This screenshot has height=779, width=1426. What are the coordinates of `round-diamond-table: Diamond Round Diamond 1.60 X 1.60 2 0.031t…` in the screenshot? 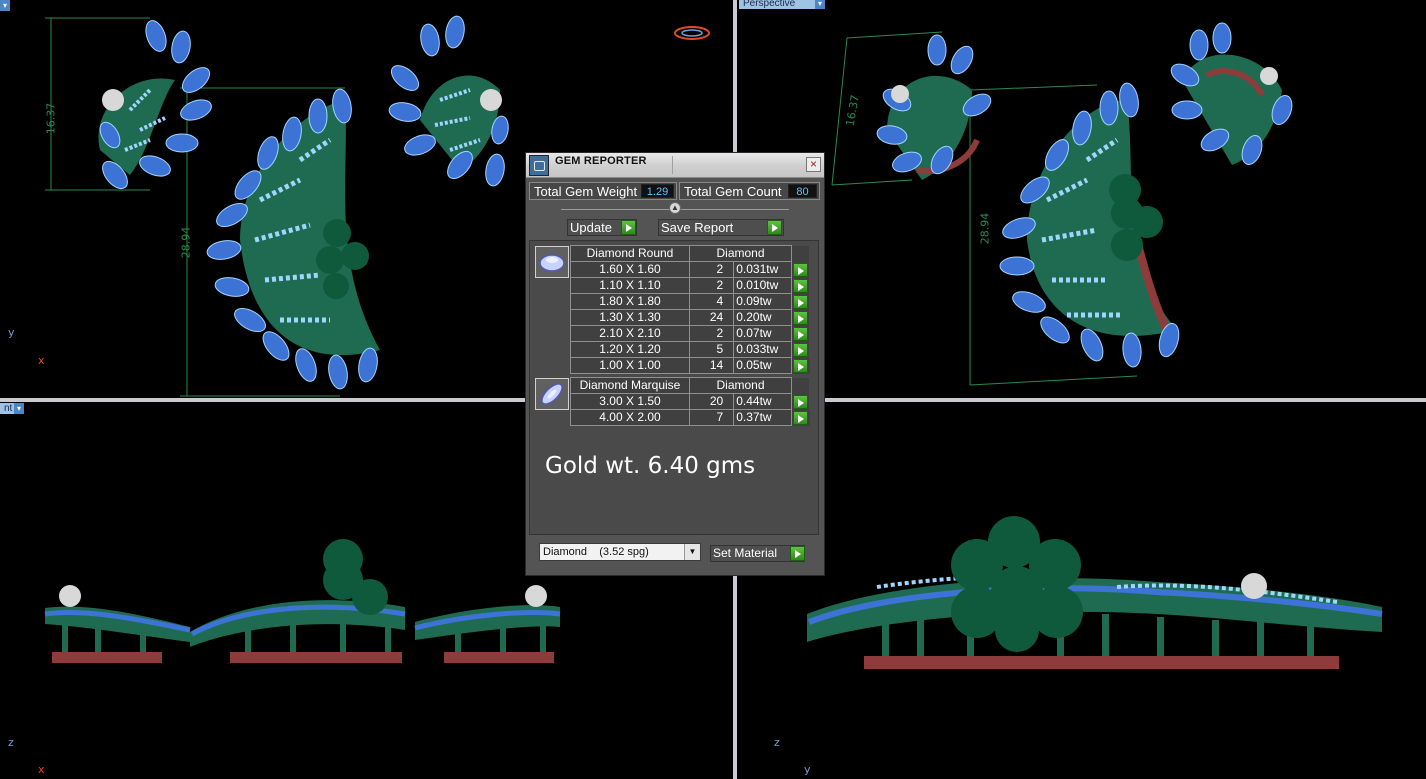 It's located at (690, 309).